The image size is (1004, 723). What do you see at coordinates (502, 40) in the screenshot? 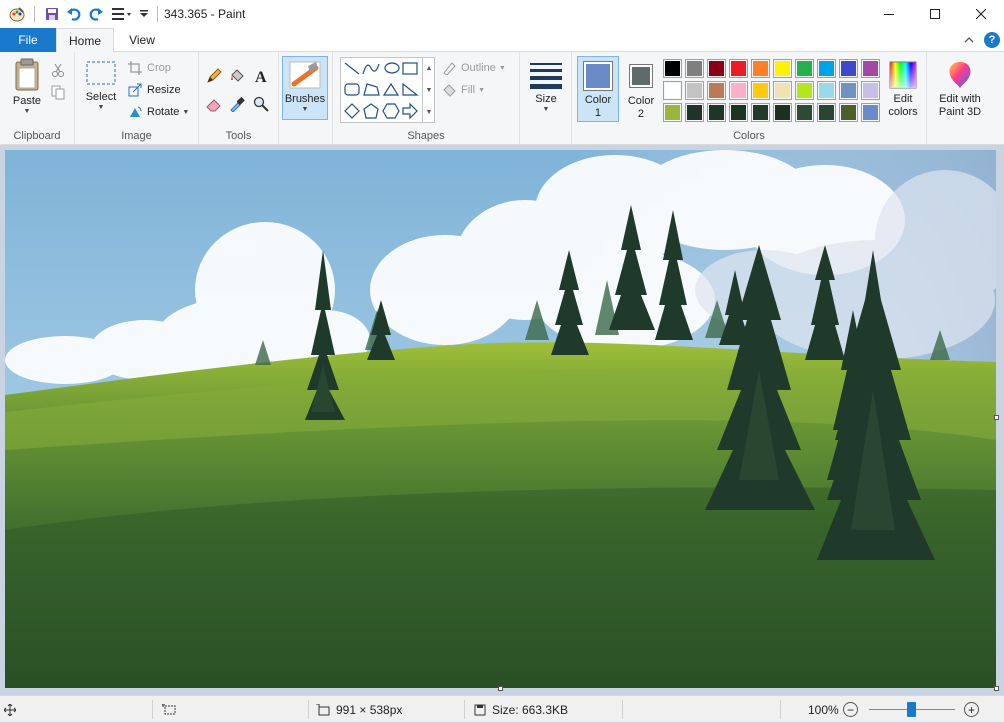
I see `ribbon-tab-bar: File Home View ?` at bounding box center [502, 40].